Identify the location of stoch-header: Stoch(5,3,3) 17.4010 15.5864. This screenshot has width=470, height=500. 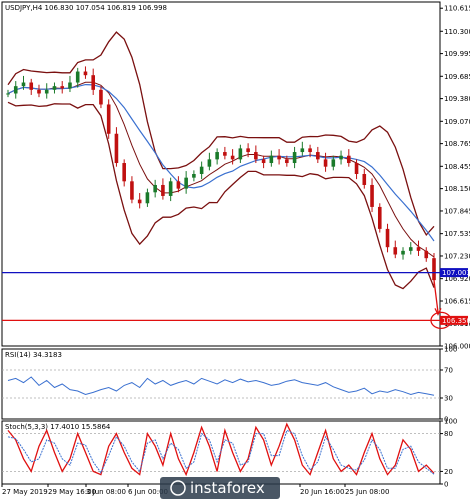
(58, 427).